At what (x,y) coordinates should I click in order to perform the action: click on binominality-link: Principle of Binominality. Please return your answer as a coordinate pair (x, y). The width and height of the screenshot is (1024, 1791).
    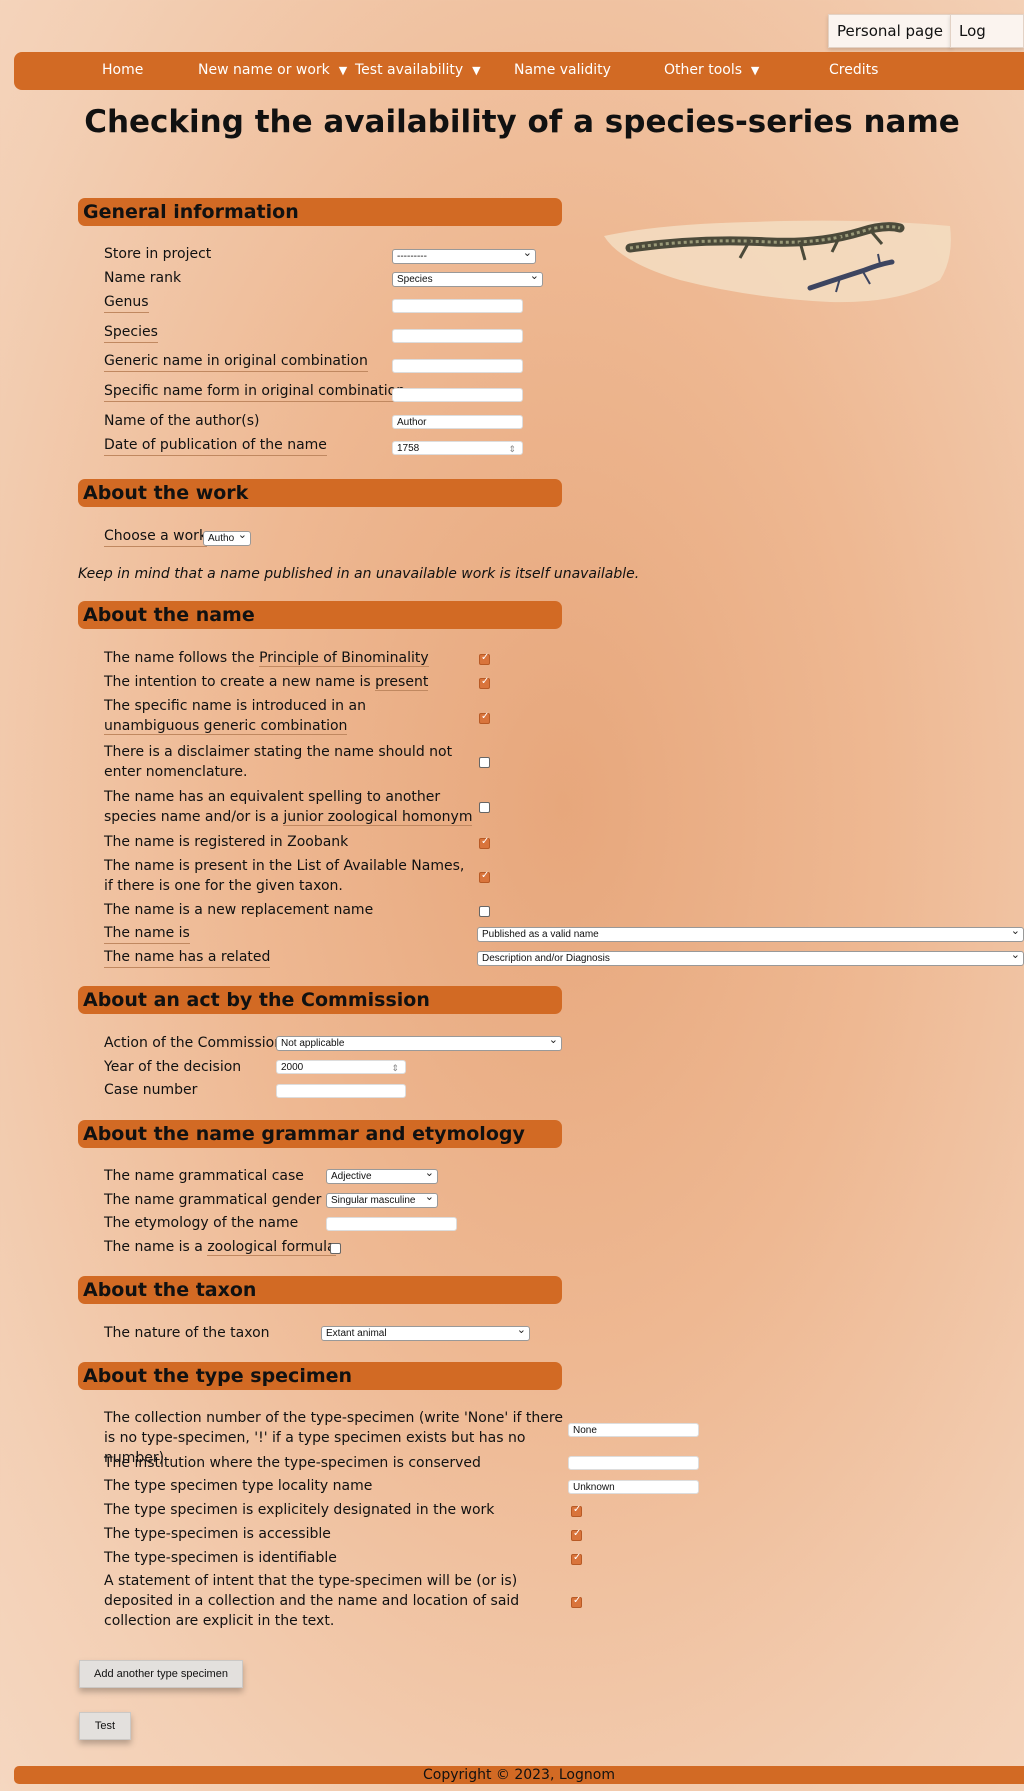
    Looking at the image, I should click on (344, 658).